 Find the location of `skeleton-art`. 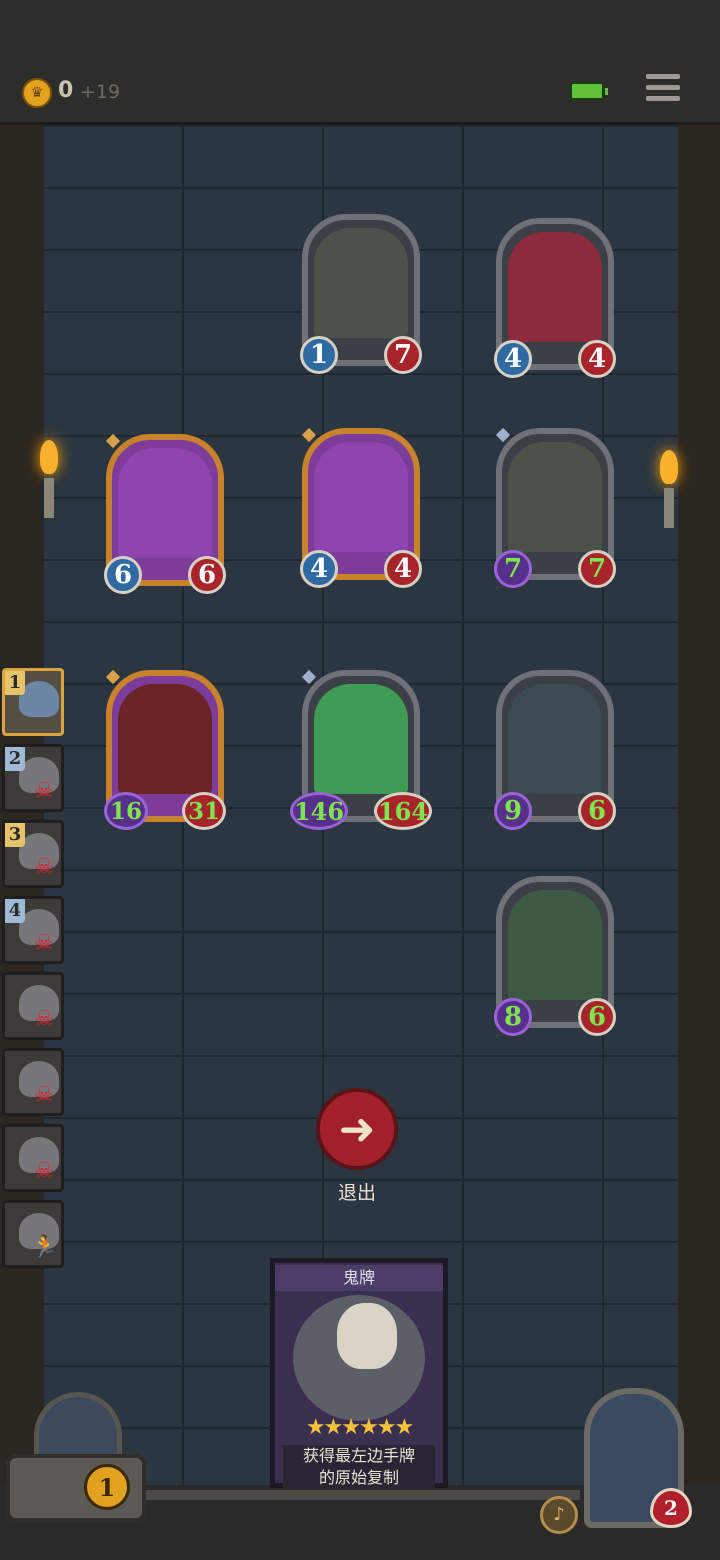

skeleton-art is located at coordinates (361, 283).